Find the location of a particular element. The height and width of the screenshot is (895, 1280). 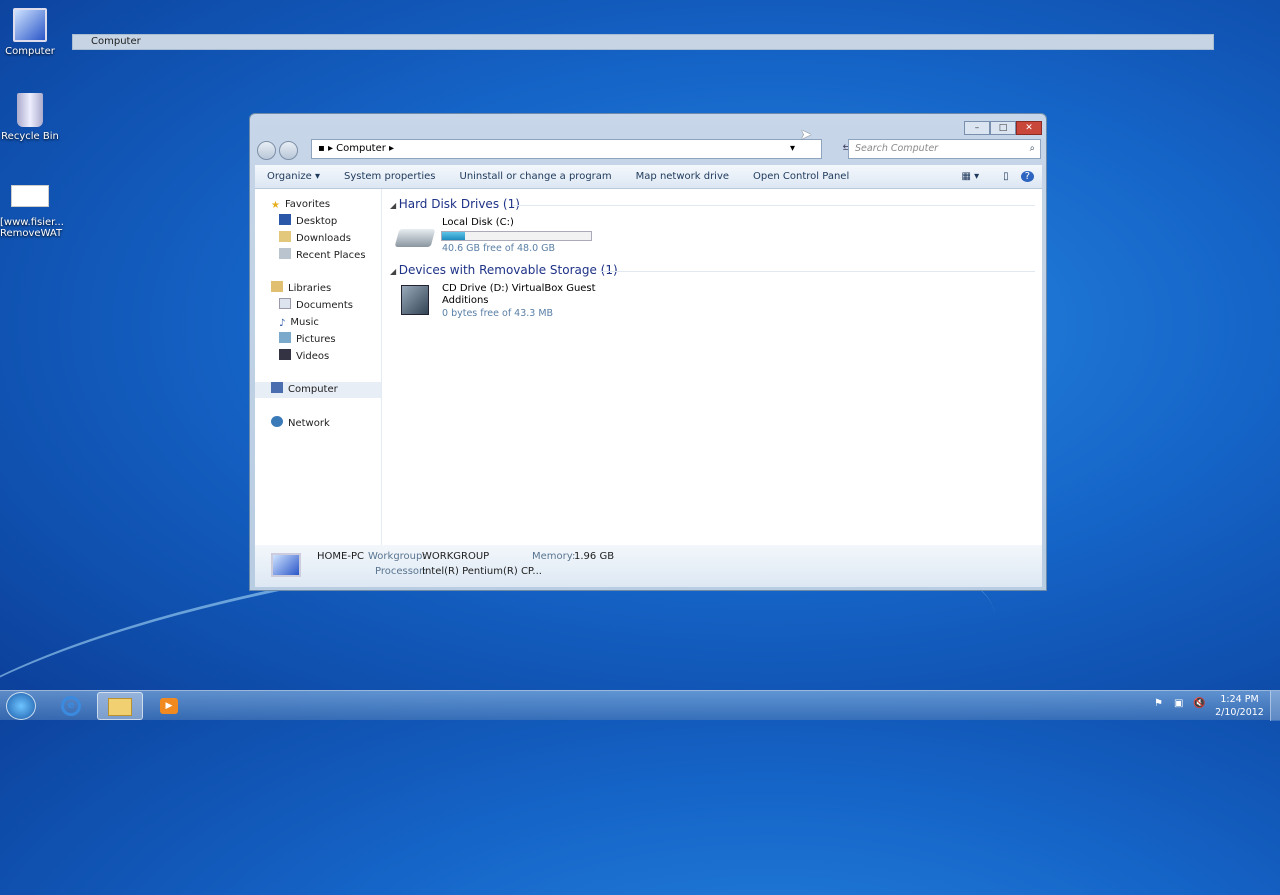

breadcrumb-computer: Computer is located at coordinates (361, 148).